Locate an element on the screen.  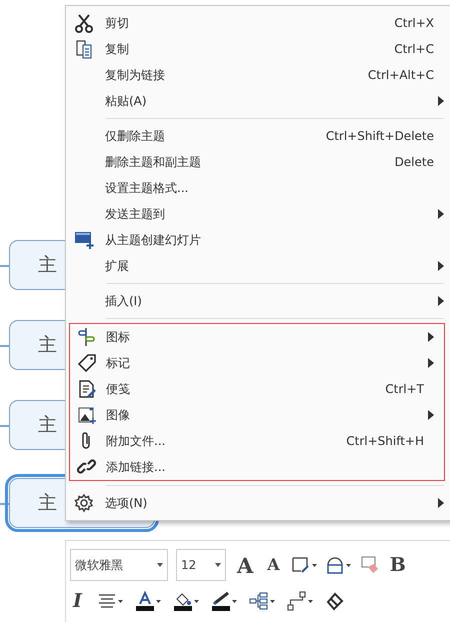
shortcut-label: Ctrl+Shift+Delete is located at coordinates (380, 136).